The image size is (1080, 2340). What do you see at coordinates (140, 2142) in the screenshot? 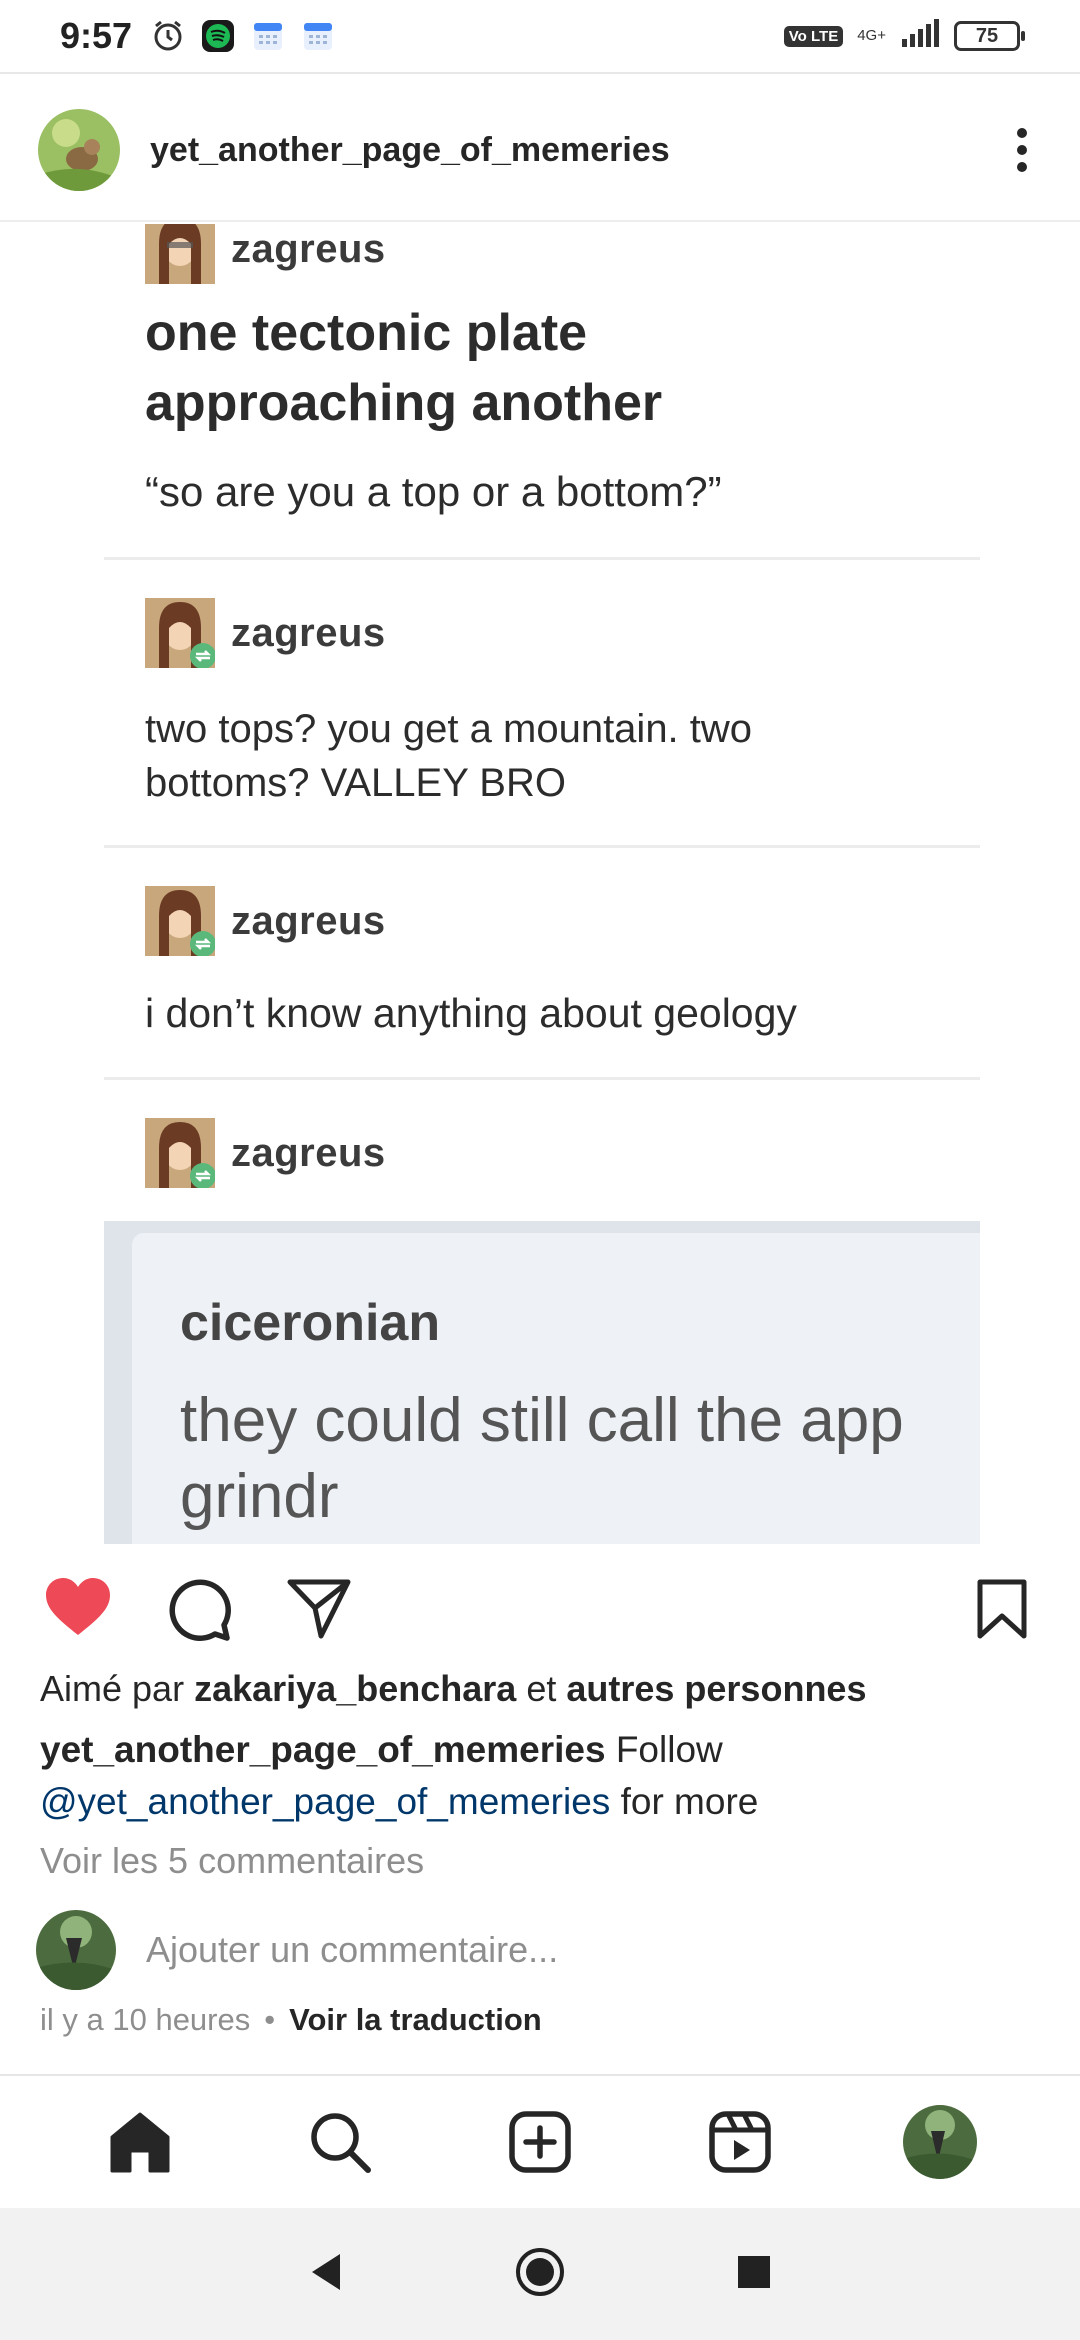
I see `home-icon` at bounding box center [140, 2142].